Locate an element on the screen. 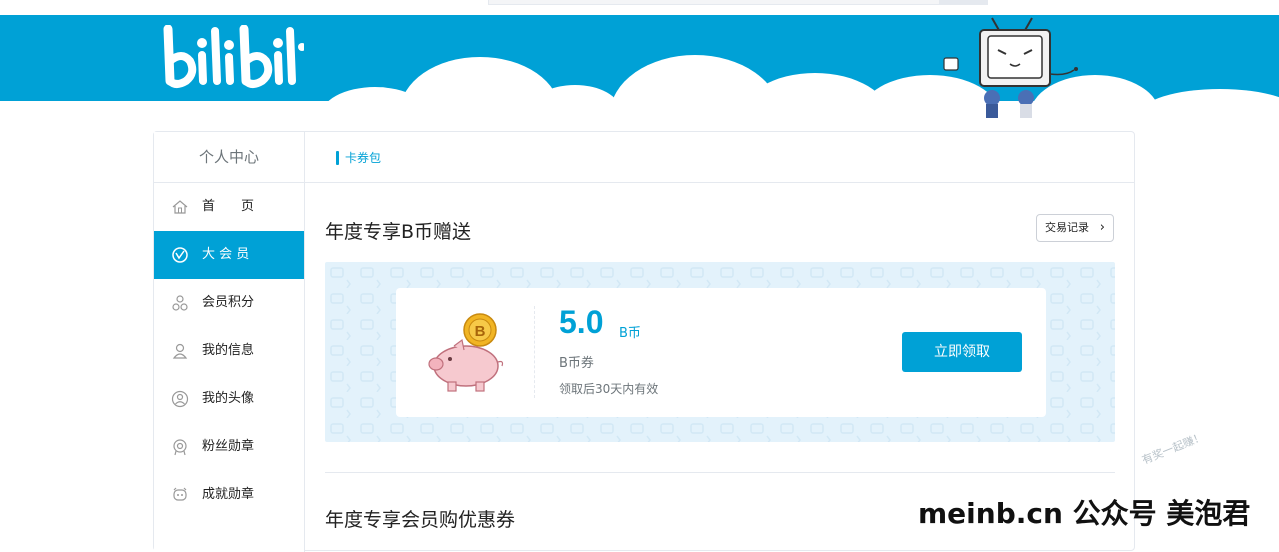 The height and width of the screenshot is (552, 1279). vip-icon is located at coordinates (180, 255).